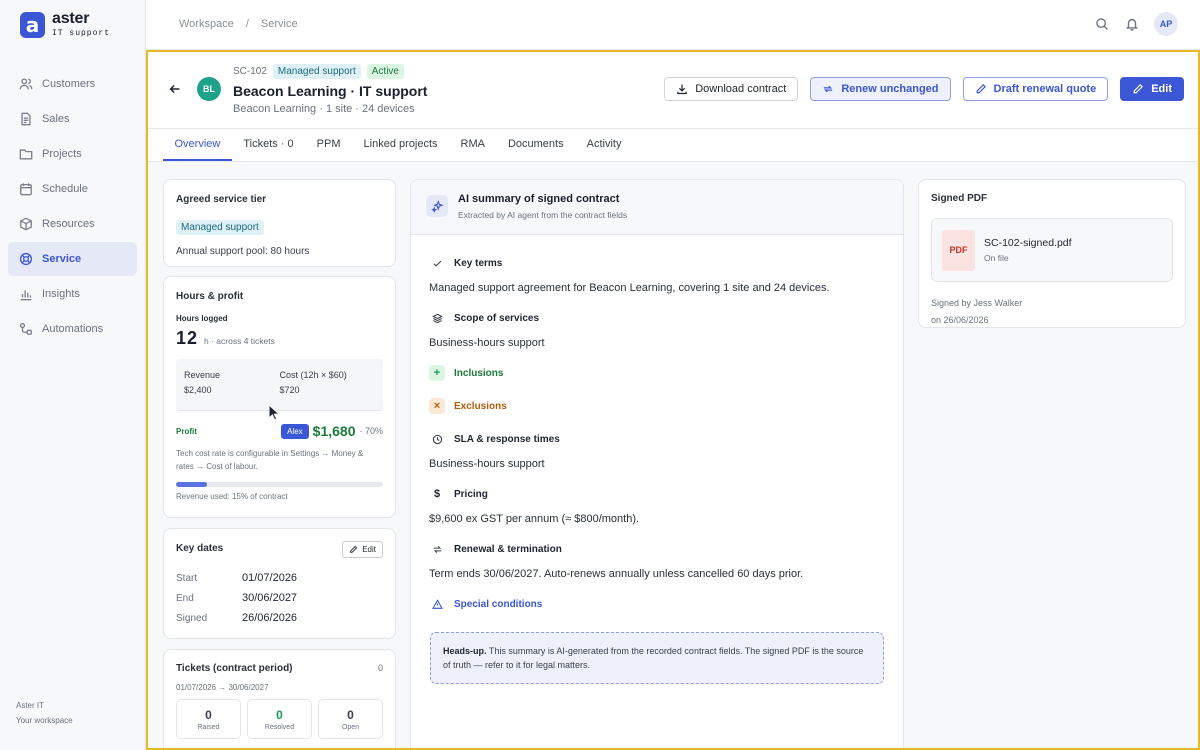 The width and height of the screenshot is (1200, 750). What do you see at coordinates (274, 412) in the screenshot?
I see `mouse-pointer-icon` at bounding box center [274, 412].